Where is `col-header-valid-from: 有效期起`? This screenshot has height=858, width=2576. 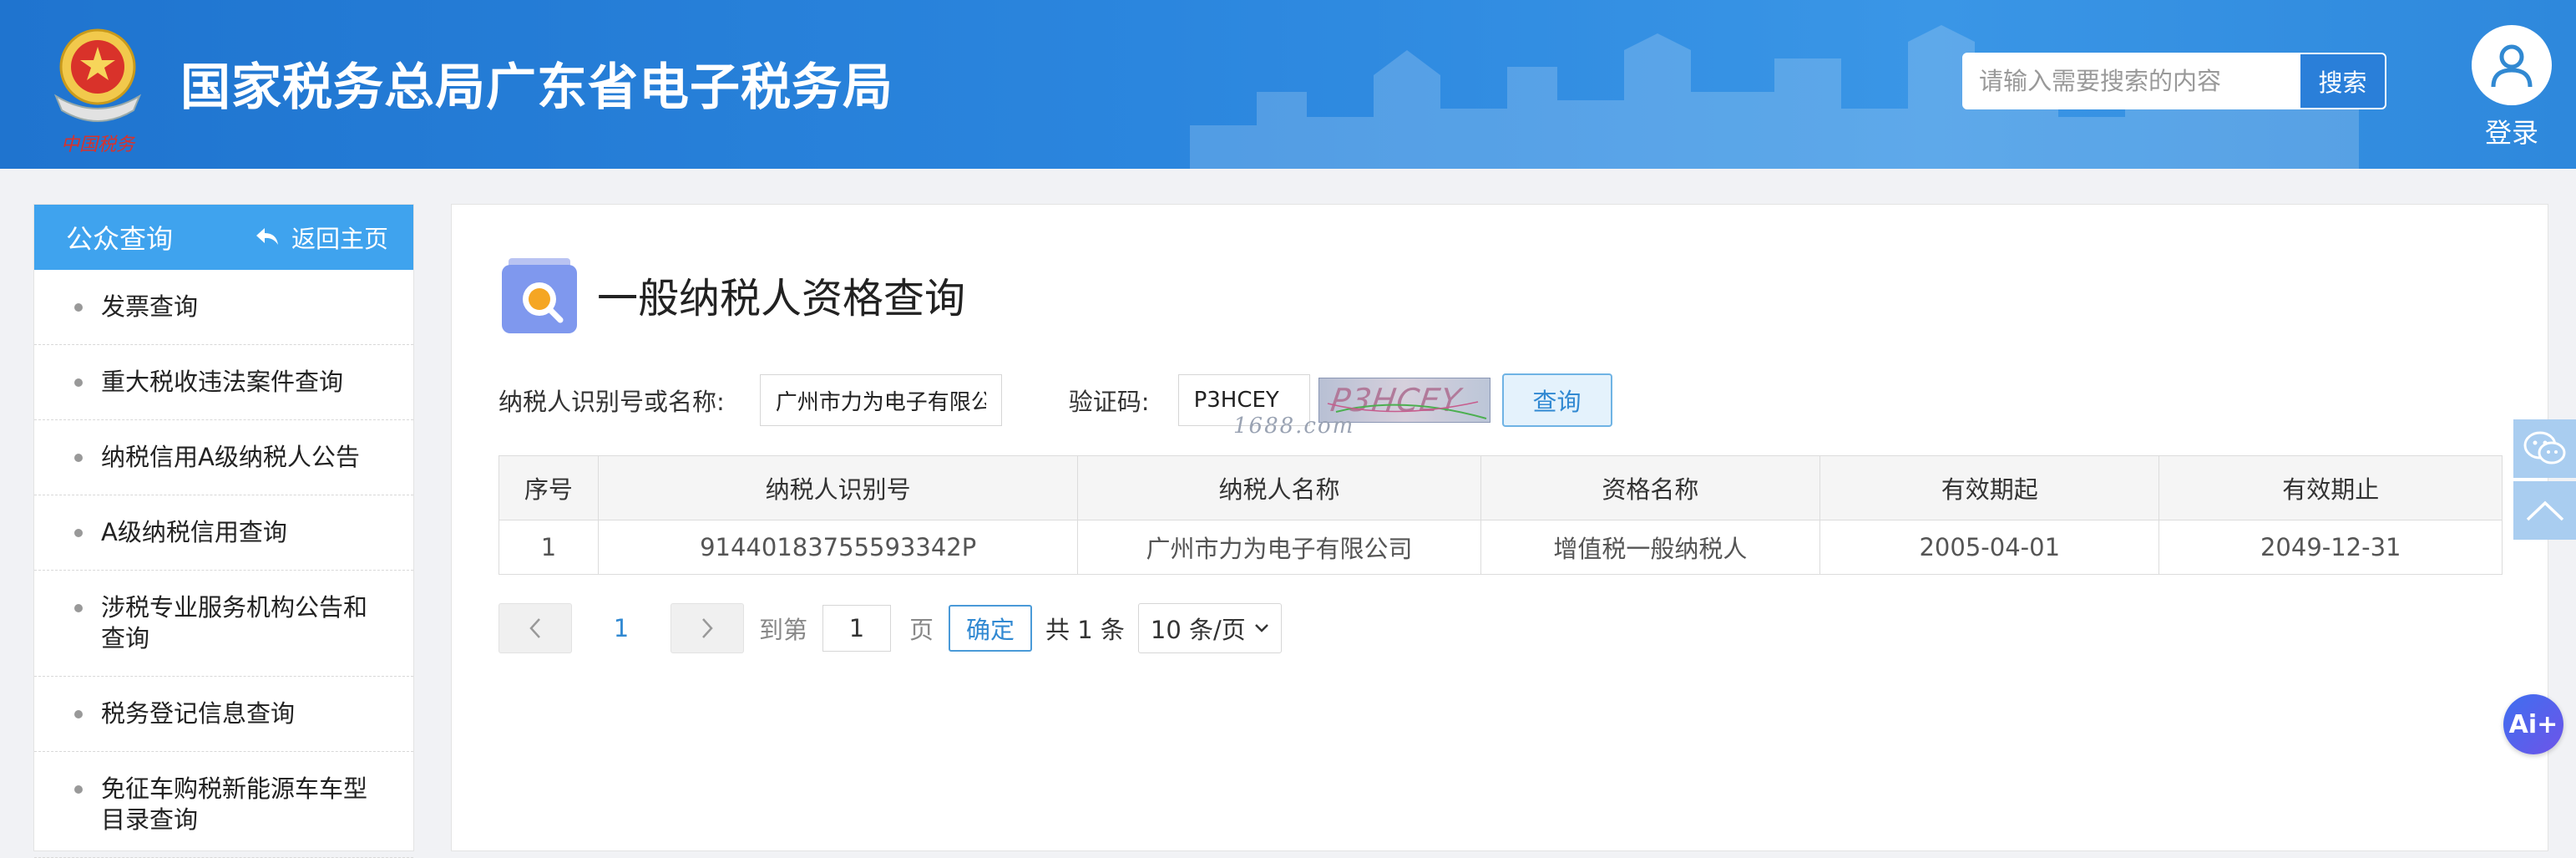 col-header-valid-from: 有效期起 is located at coordinates (1989, 487).